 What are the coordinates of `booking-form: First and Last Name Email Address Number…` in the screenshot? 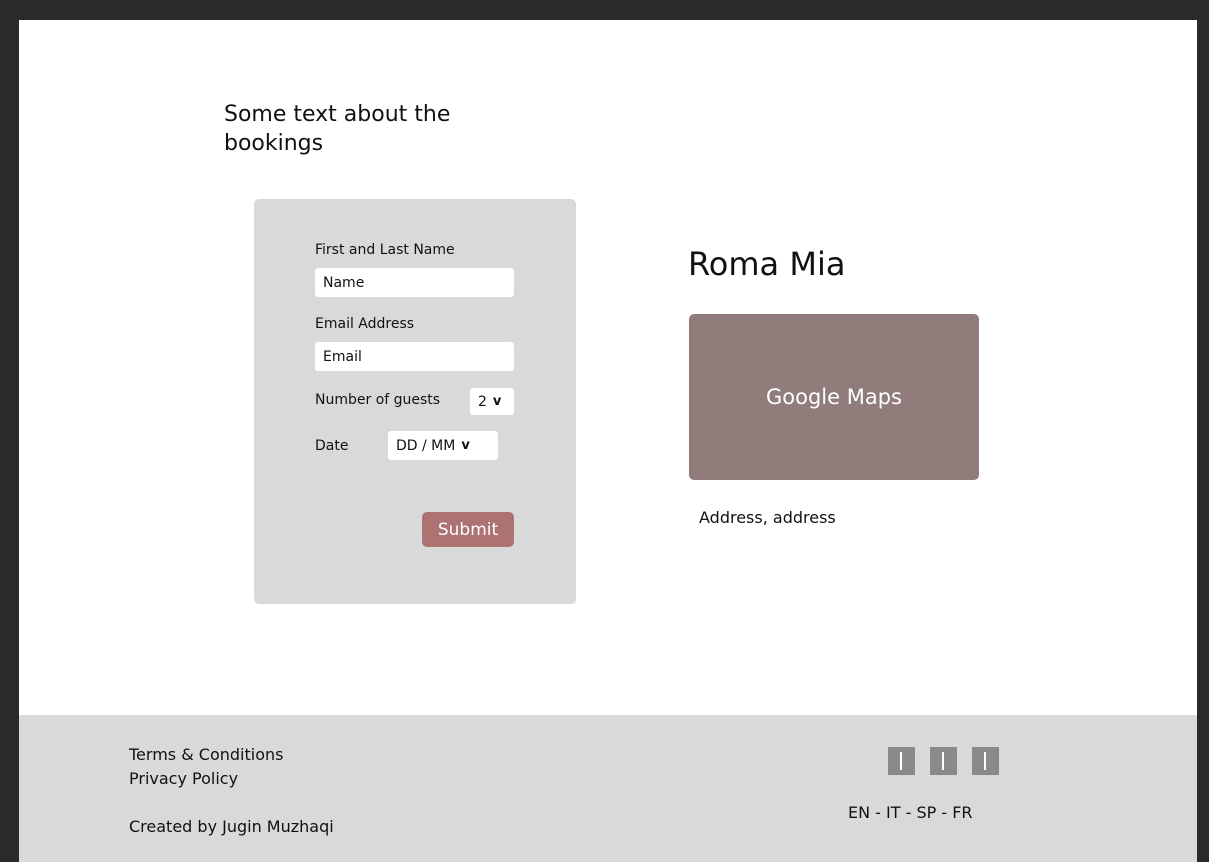 It's located at (415, 401).